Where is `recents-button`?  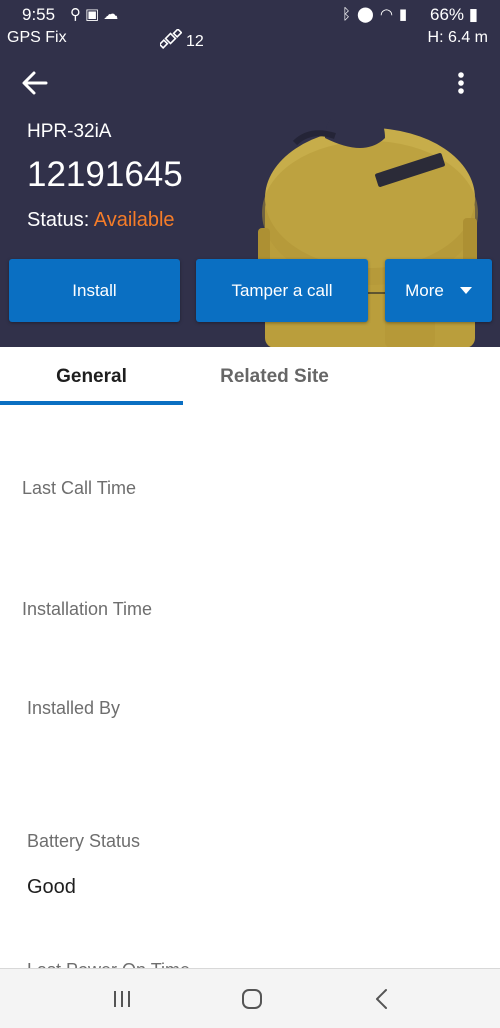 recents-button is located at coordinates (122, 999).